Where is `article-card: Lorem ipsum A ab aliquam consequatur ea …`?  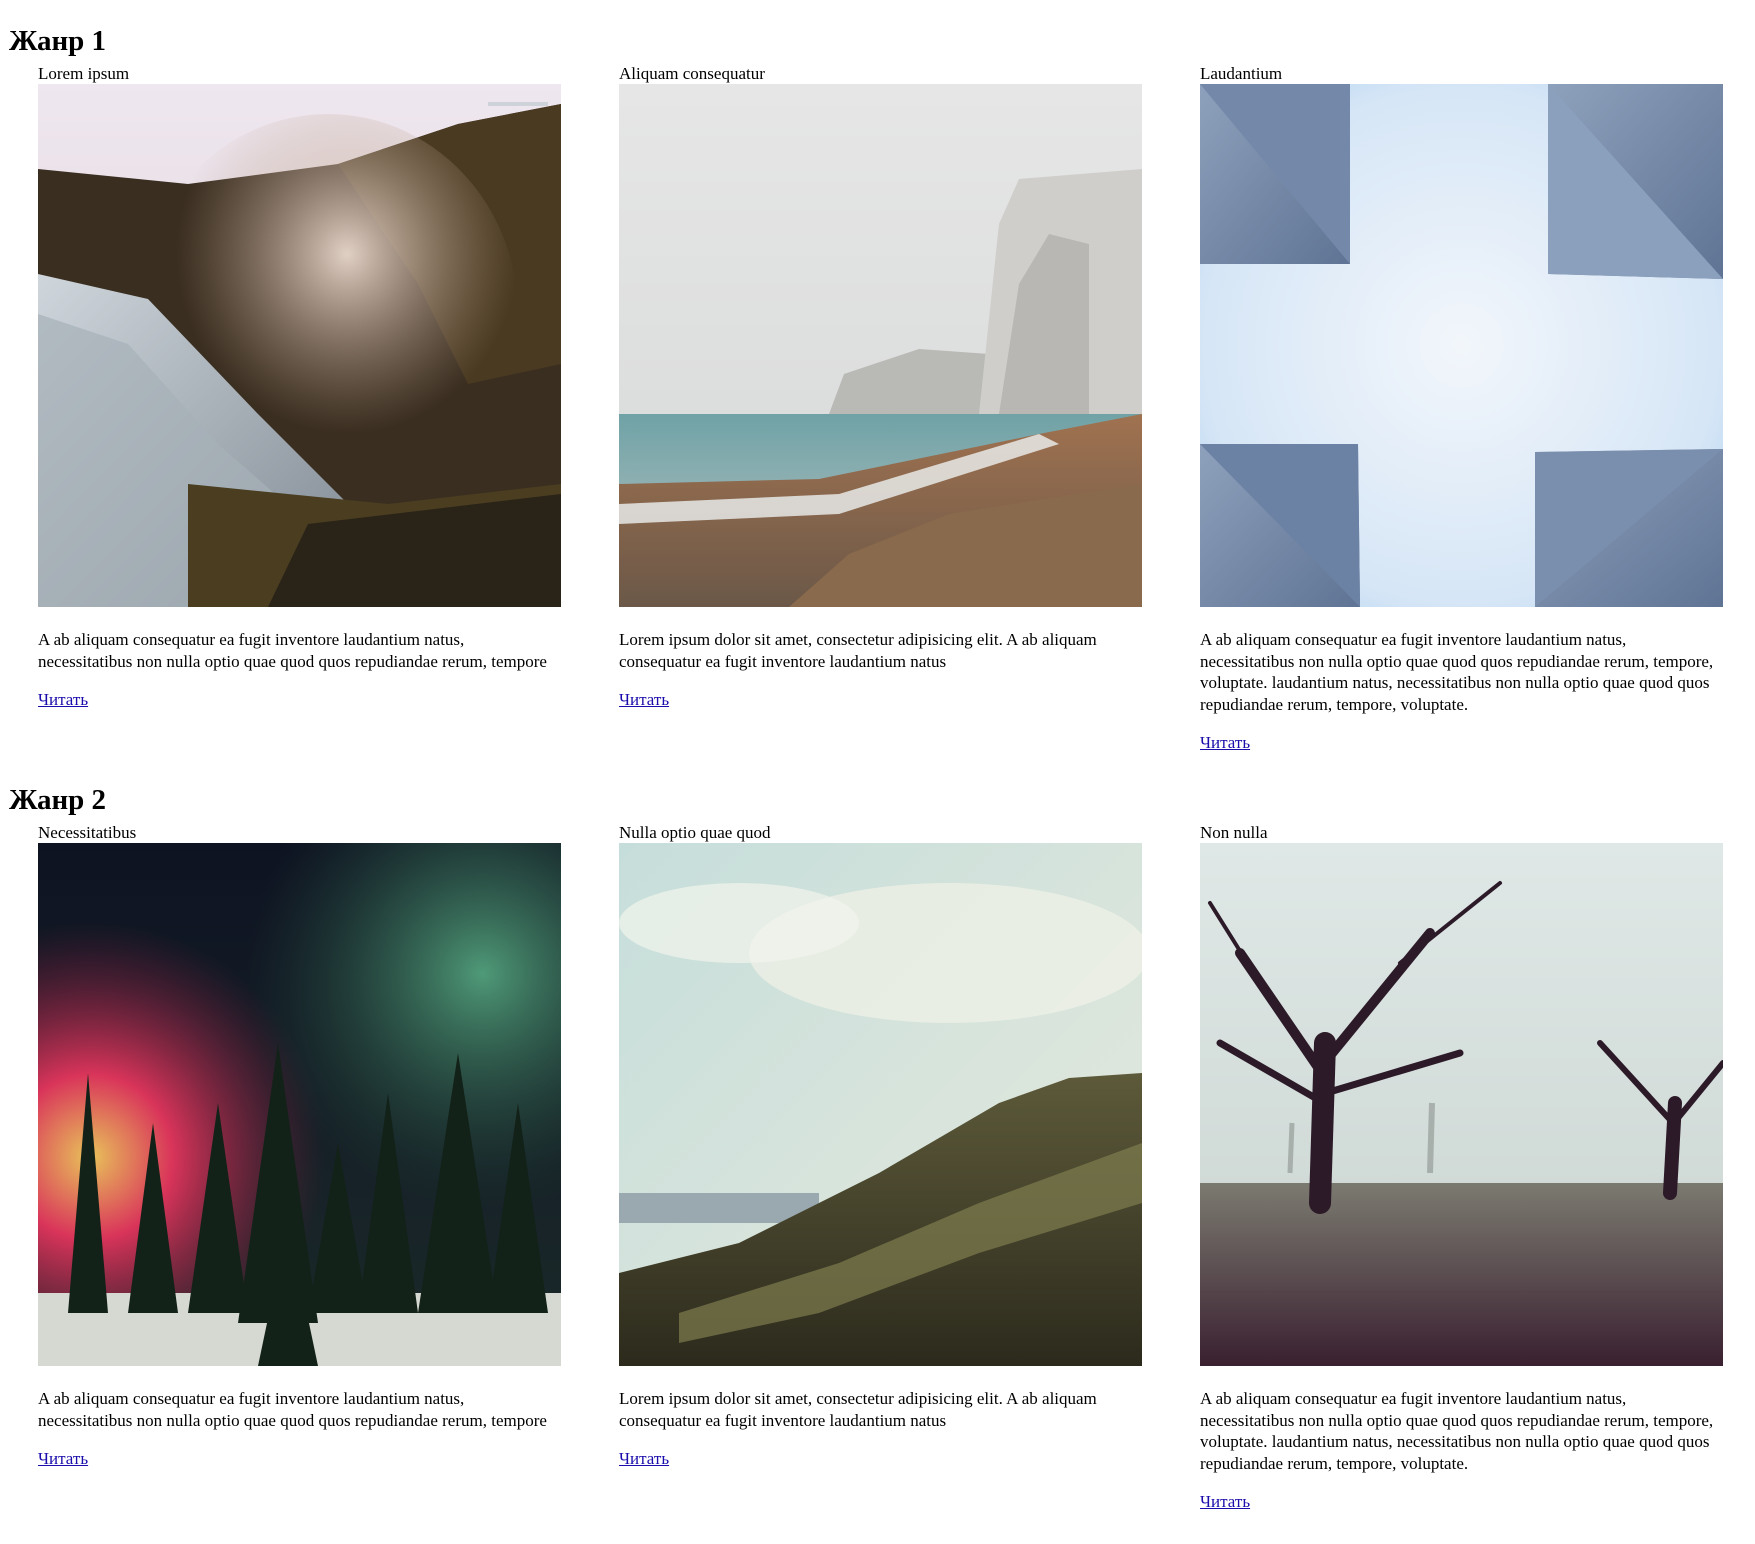
article-card: Lorem ipsum A ab aliquam consequatur ea … is located at coordinates (299, 408).